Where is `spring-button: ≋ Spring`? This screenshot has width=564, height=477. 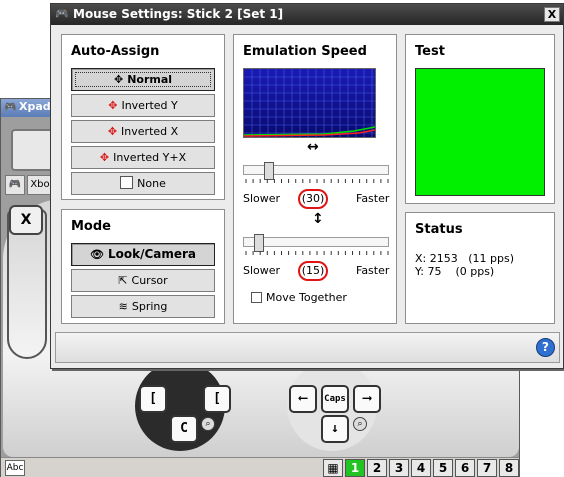
spring-button: ≋ Spring is located at coordinates (143, 306).